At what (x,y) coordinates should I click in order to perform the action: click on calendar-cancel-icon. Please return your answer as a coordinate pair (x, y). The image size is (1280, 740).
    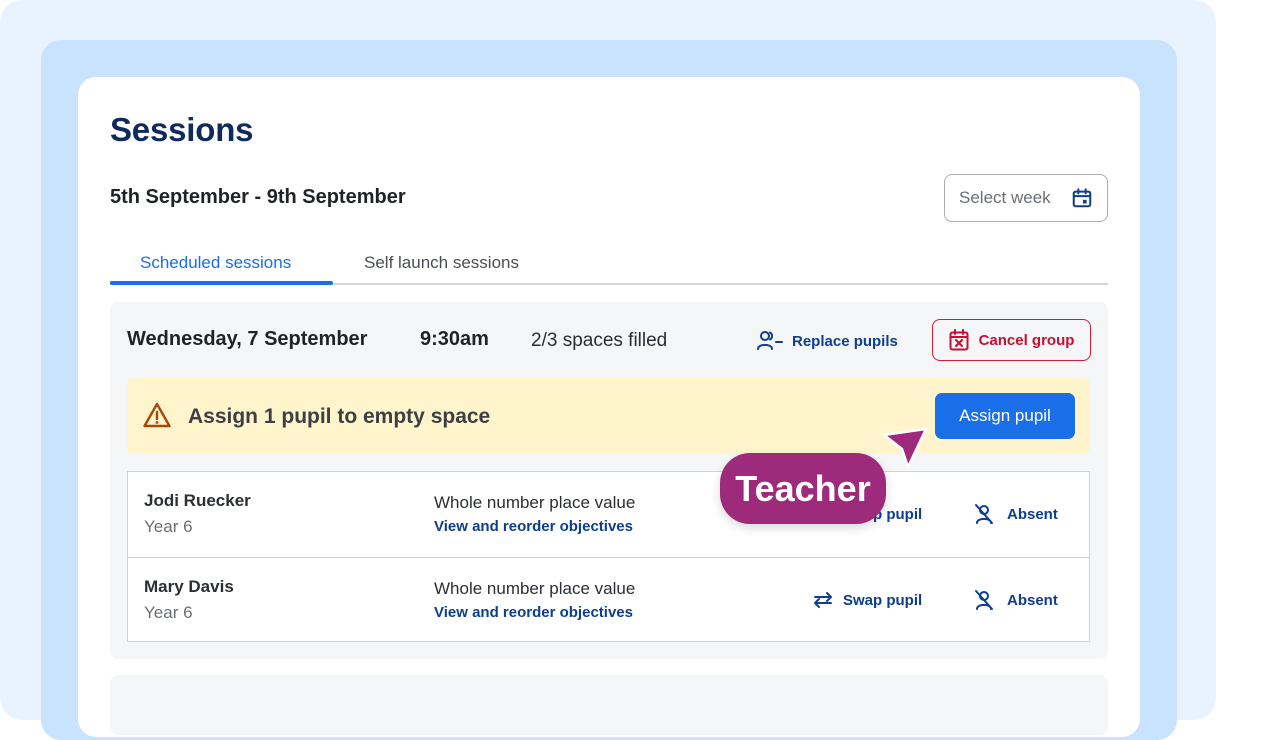
    Looking at the image, I should click on (959, 340).